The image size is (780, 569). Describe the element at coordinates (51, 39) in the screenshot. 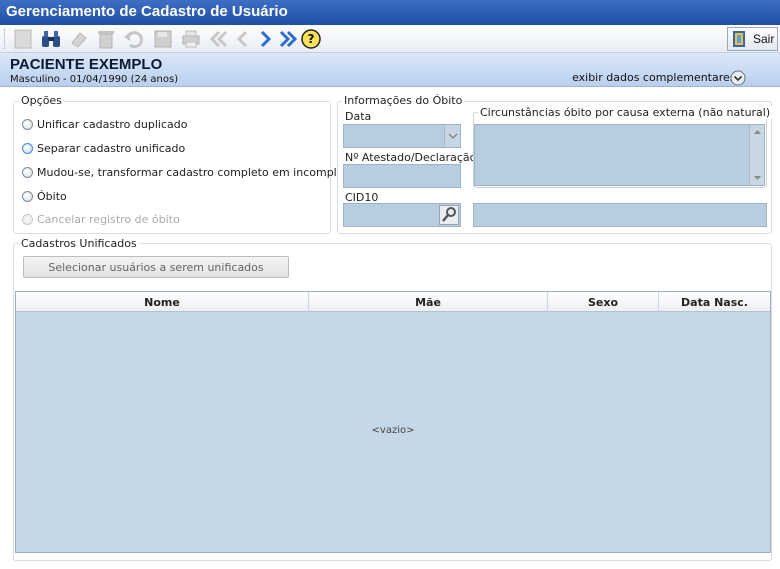

I see `binoculars-icon` at that location.